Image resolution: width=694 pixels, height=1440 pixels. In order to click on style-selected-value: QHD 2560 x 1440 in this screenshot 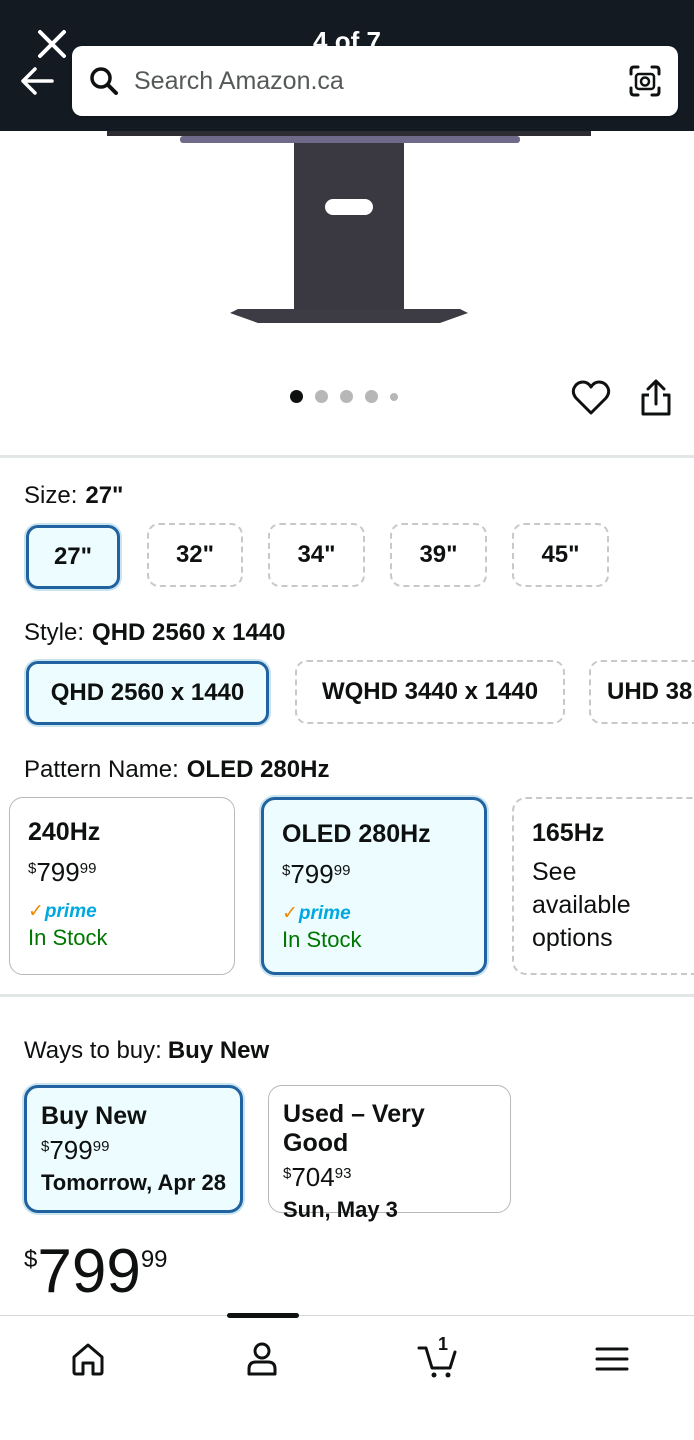, I will do `click(189, 632)`.